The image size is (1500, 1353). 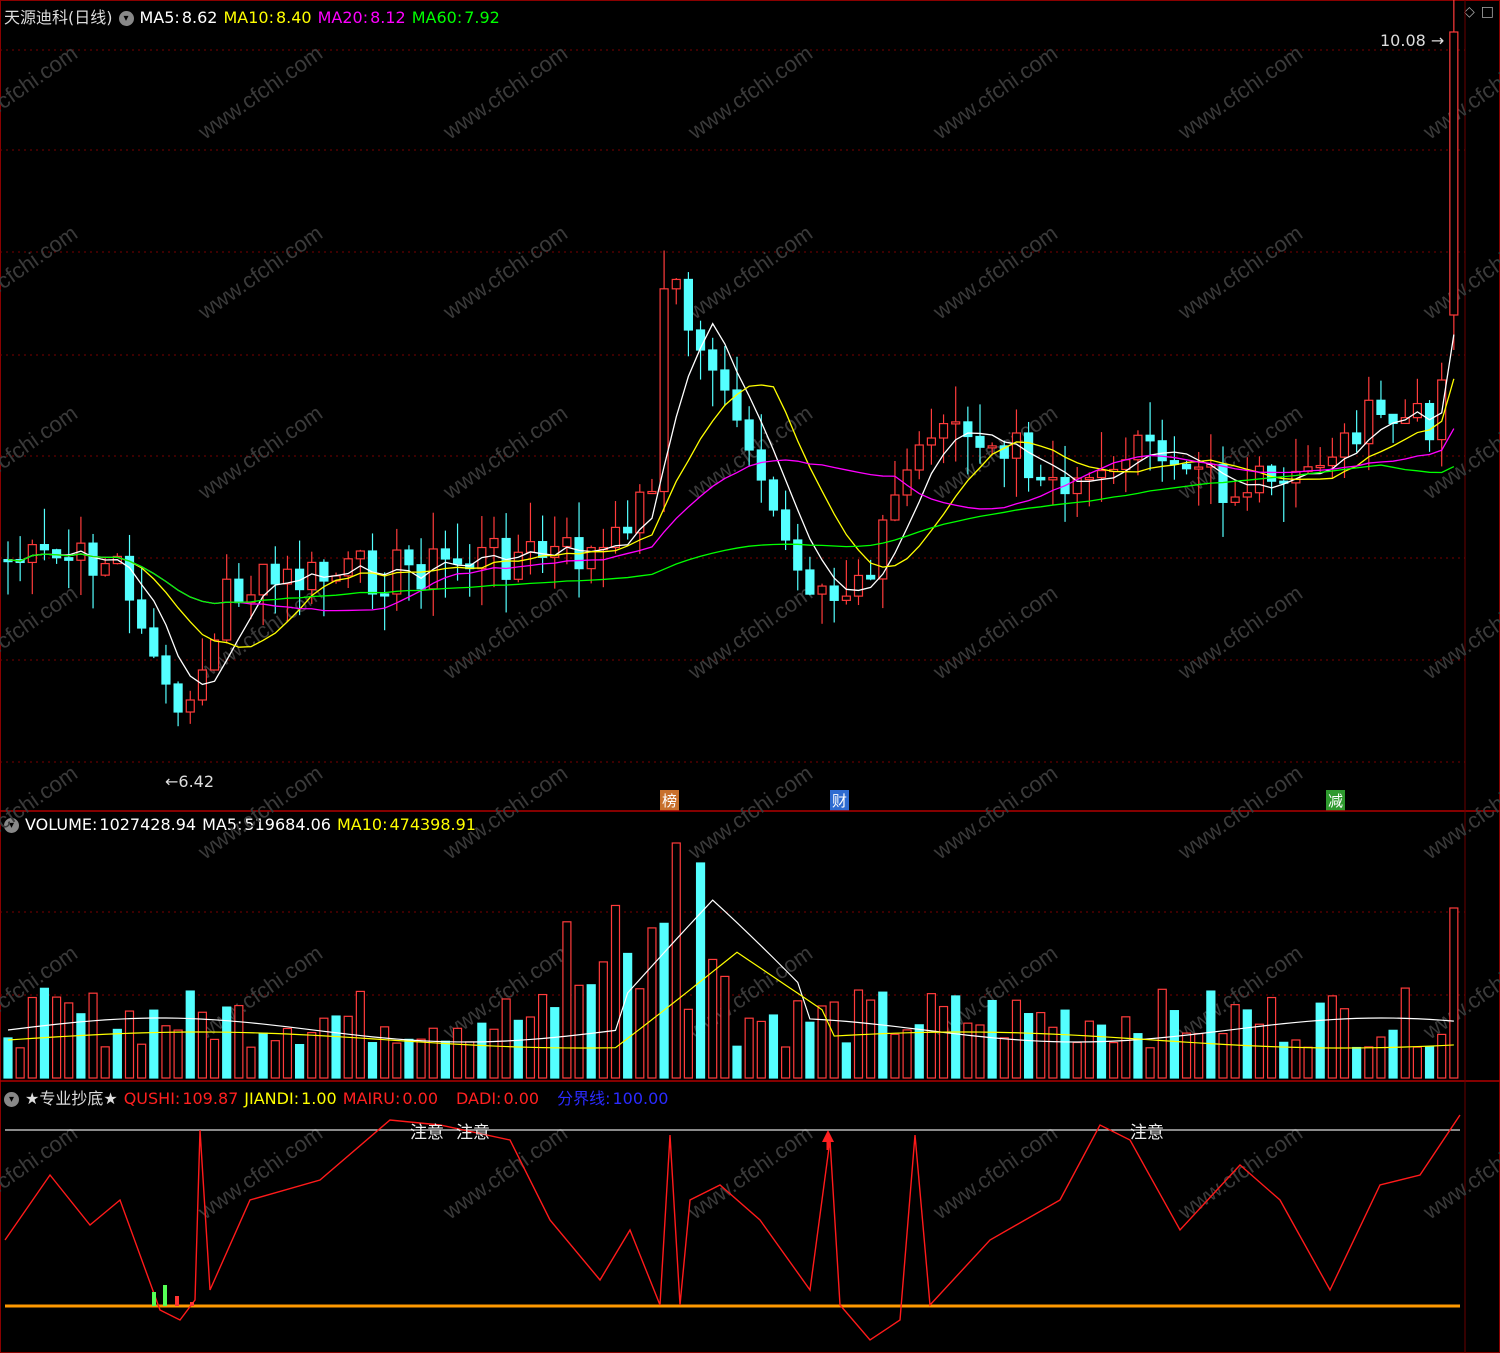 What do you see at coordinates (192, 1304) in the screenshot?
I see `signal-bar` at bounding box center [192, 1304].